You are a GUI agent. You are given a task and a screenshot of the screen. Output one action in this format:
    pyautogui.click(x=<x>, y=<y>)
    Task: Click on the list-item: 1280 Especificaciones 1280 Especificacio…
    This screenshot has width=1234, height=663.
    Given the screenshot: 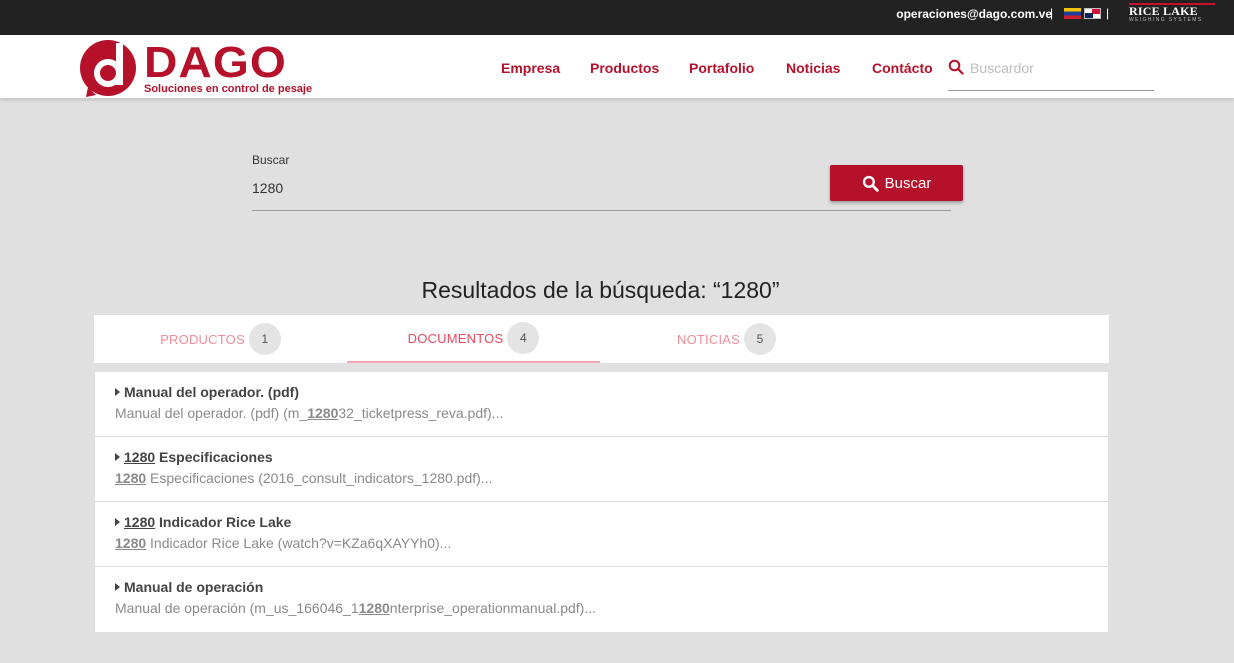 What is the action you would take?
    pyautogui.click(x=601, y=469)
    